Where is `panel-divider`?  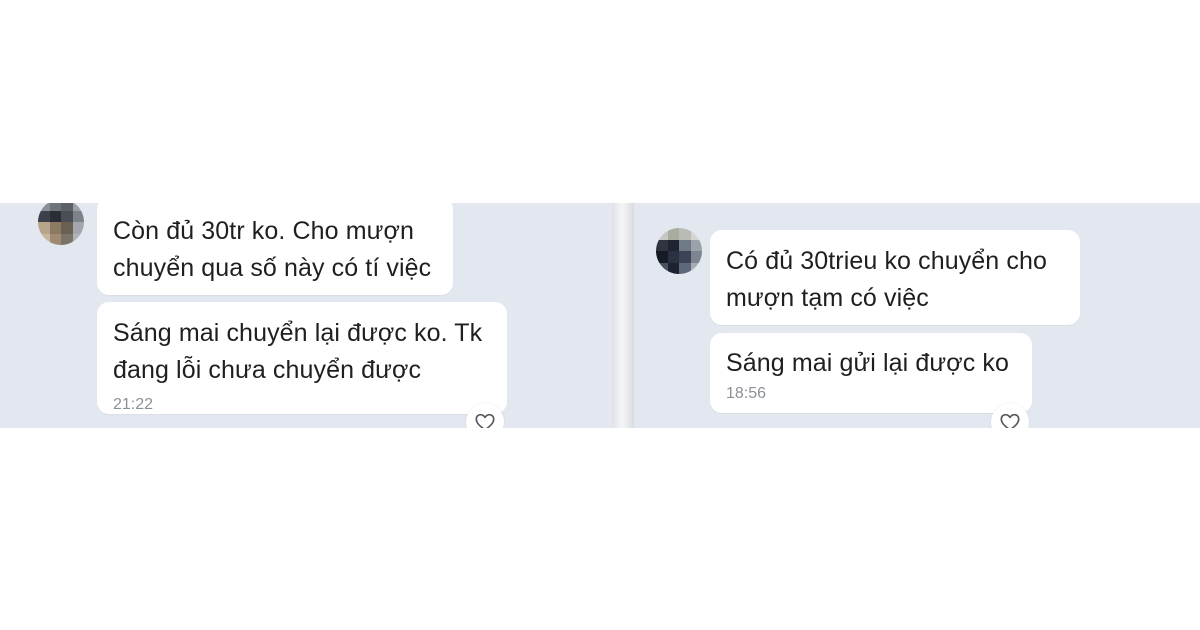 panel-divider is located at coordinates (623, 315).